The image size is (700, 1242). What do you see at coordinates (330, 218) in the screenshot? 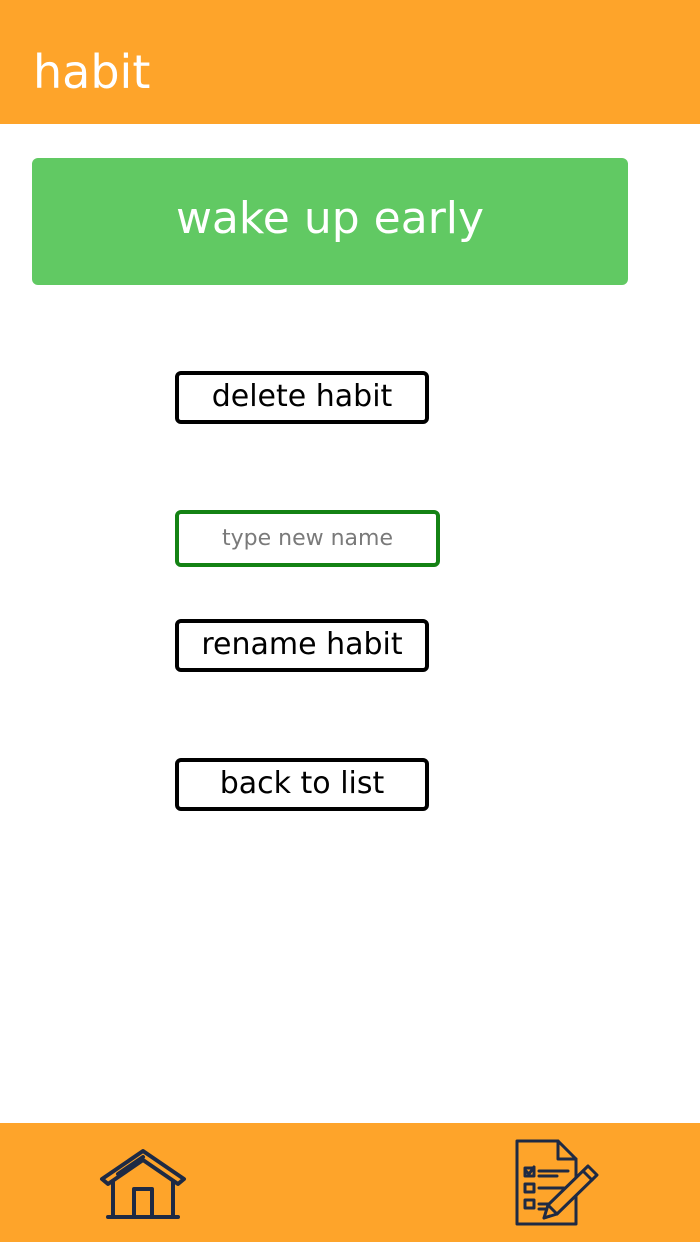
I see `habit-name: wake up early` at bounding box center [330, 218].